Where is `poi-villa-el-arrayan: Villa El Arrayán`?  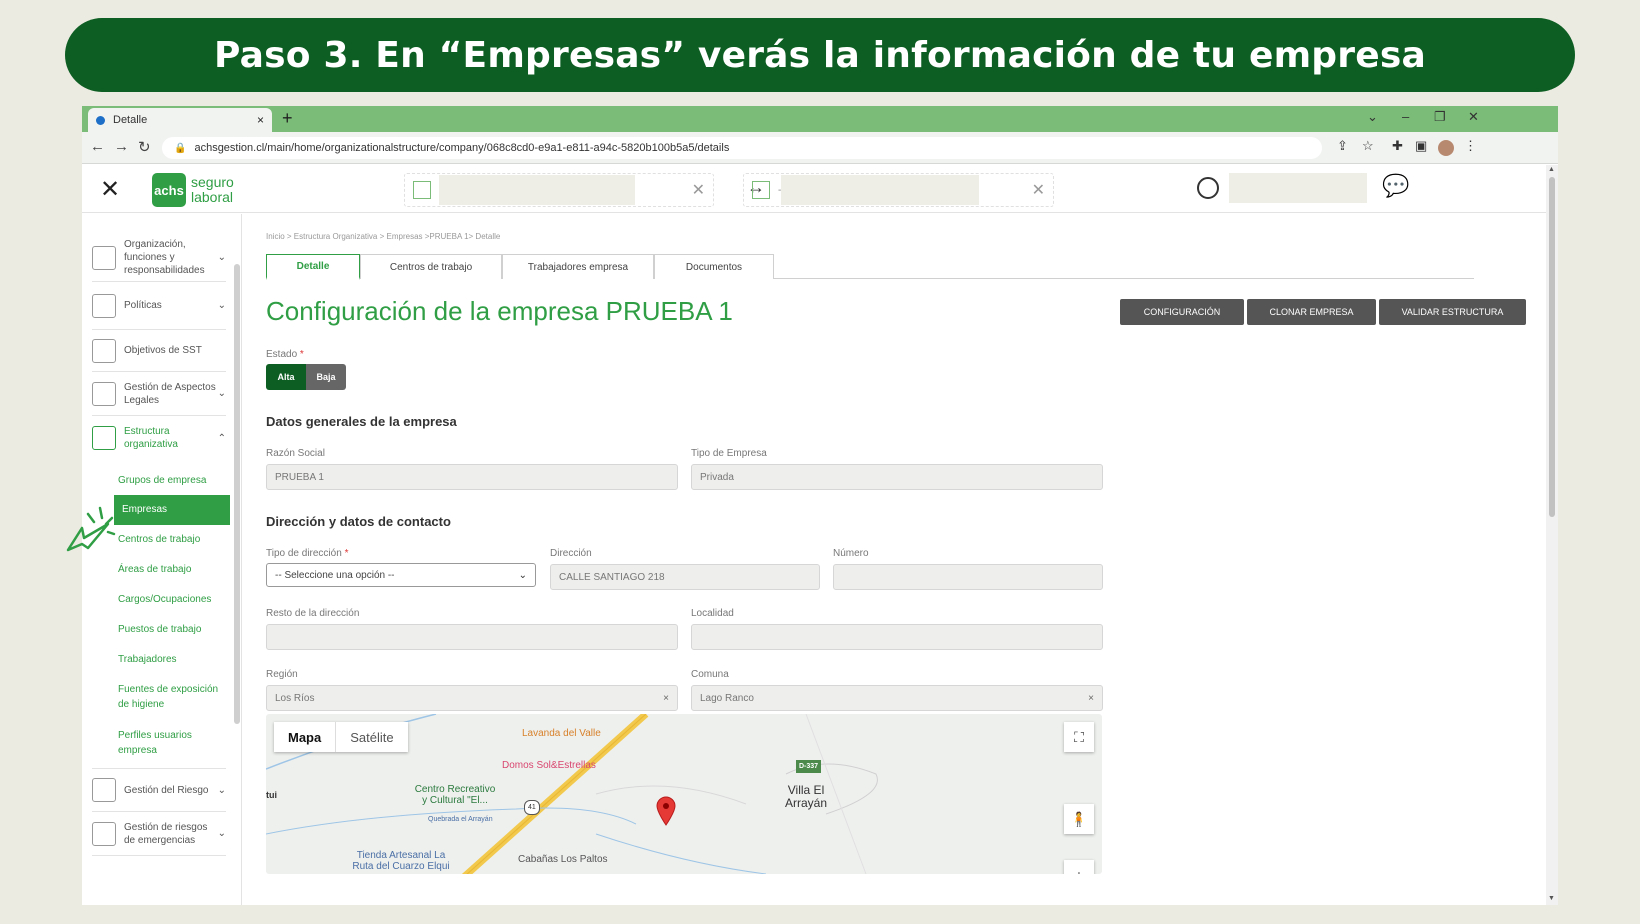
poi-villa-el-arrayan: Villa El Arrayán is located at coordinates (806, 797).